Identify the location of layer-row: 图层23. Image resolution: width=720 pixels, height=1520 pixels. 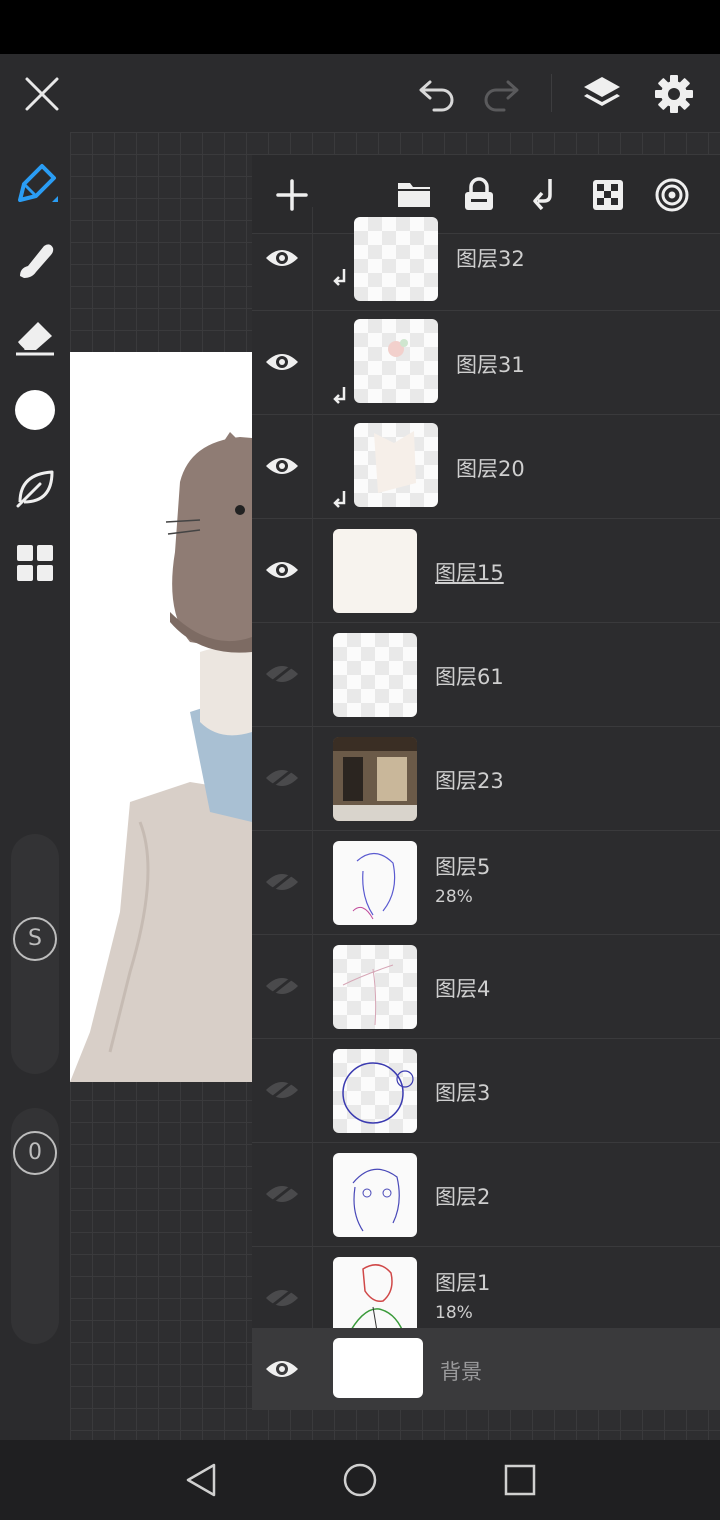
(486, 779).